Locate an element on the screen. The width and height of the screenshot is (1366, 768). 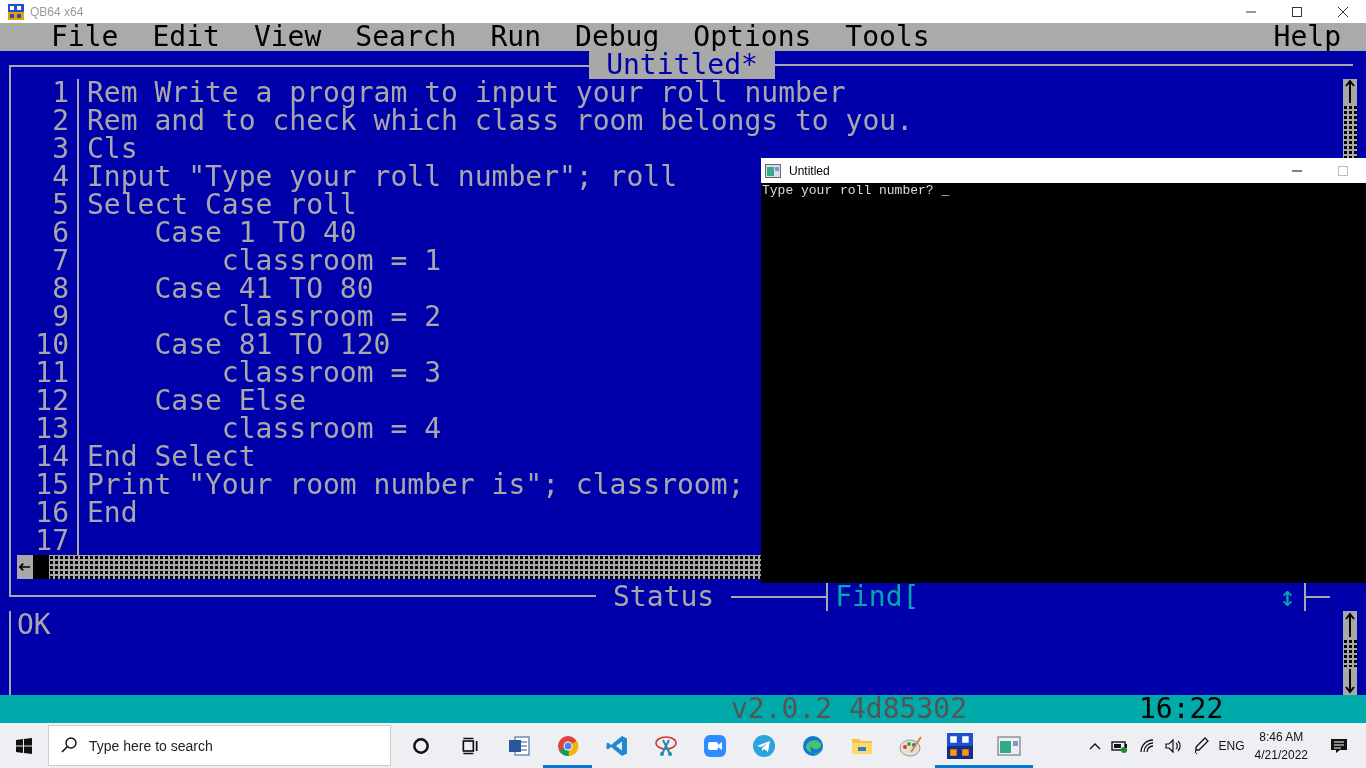
circle-icon is located at coordinates (420, 745).